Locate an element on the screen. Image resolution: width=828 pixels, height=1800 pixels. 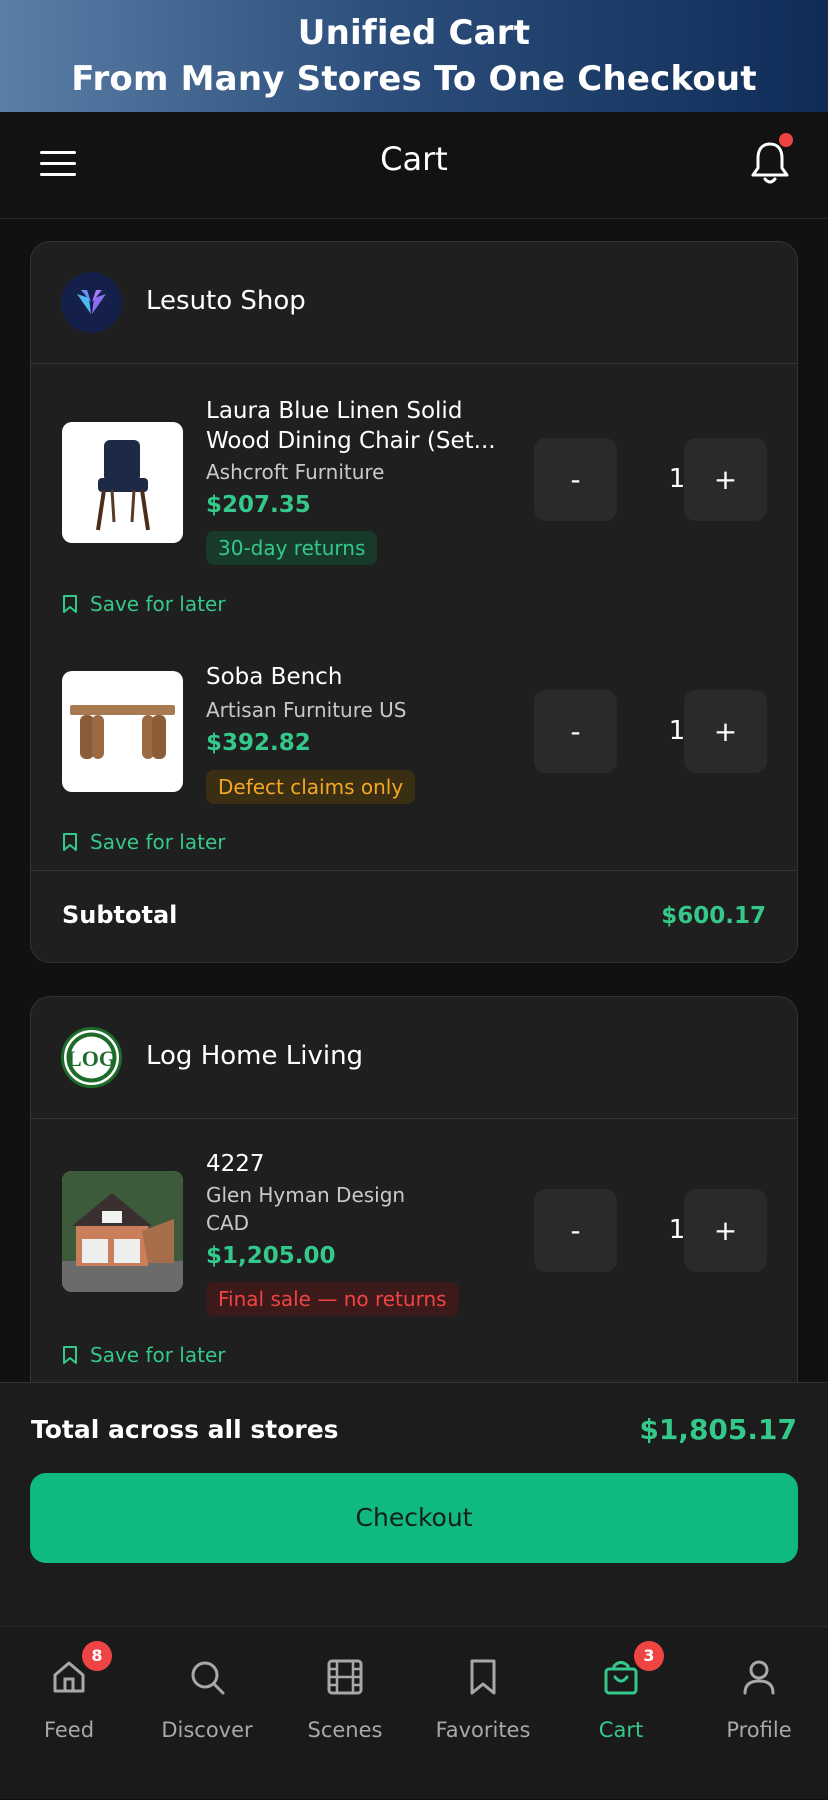
total-label: Total across all stores is located at coordinates (185, 1429).